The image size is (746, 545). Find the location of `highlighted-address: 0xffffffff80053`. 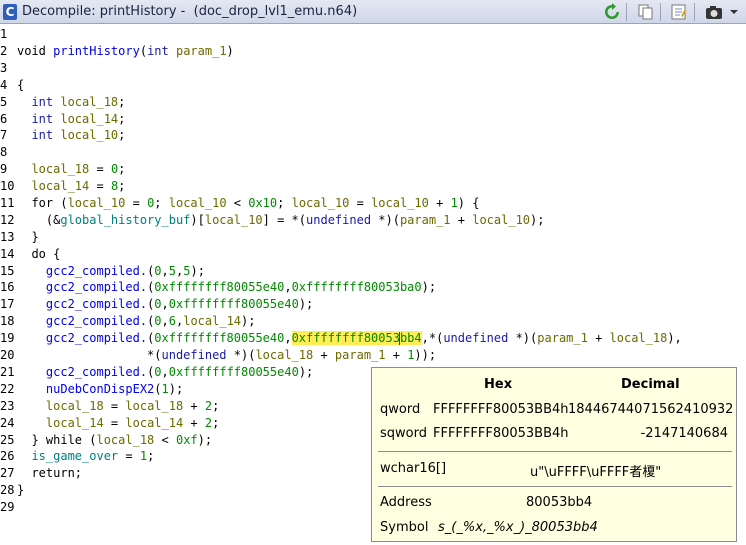

highlighted-address: 0xffffffff80053 is located at coordinates (345, 338).